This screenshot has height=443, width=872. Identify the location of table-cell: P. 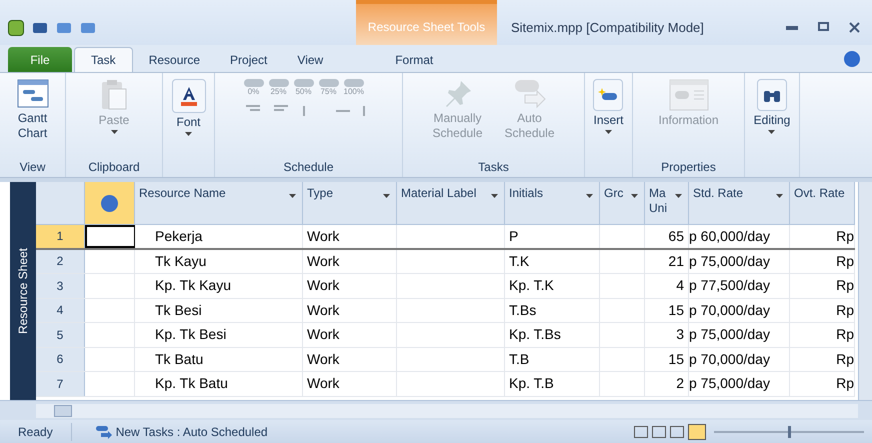
(552, 236).